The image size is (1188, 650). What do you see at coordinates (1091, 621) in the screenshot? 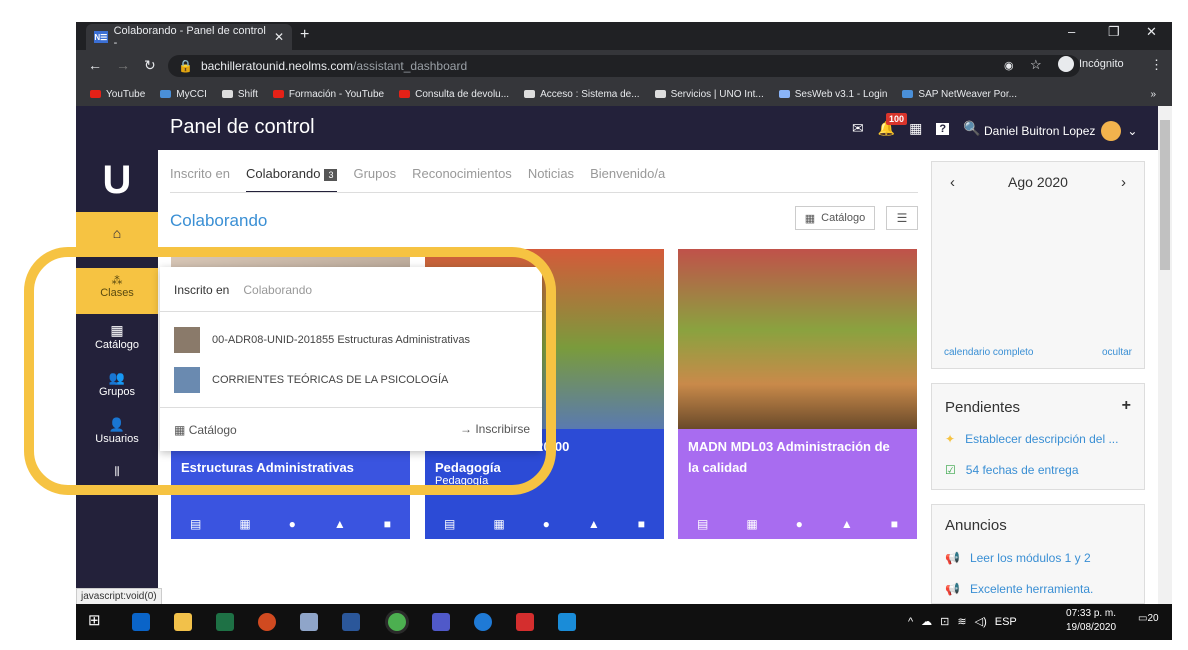
I see `clock: 07:33 p. m. 19/08/2020` at bounding box center [1091, 621].